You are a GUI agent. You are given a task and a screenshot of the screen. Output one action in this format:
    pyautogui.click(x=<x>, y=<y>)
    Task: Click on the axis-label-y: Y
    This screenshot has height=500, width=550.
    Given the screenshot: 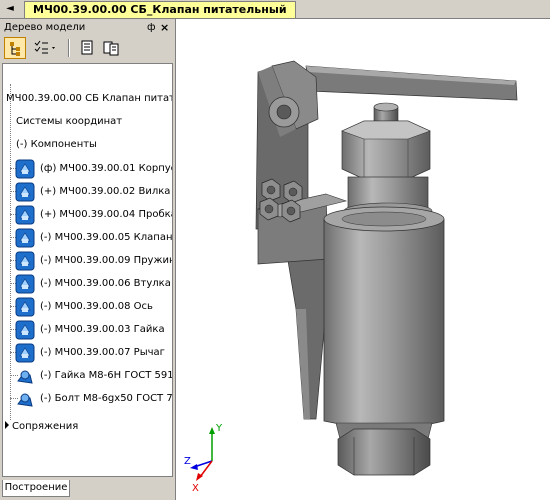 What is the action you would take?
    pyautogui.click(x=219, y=428)
    